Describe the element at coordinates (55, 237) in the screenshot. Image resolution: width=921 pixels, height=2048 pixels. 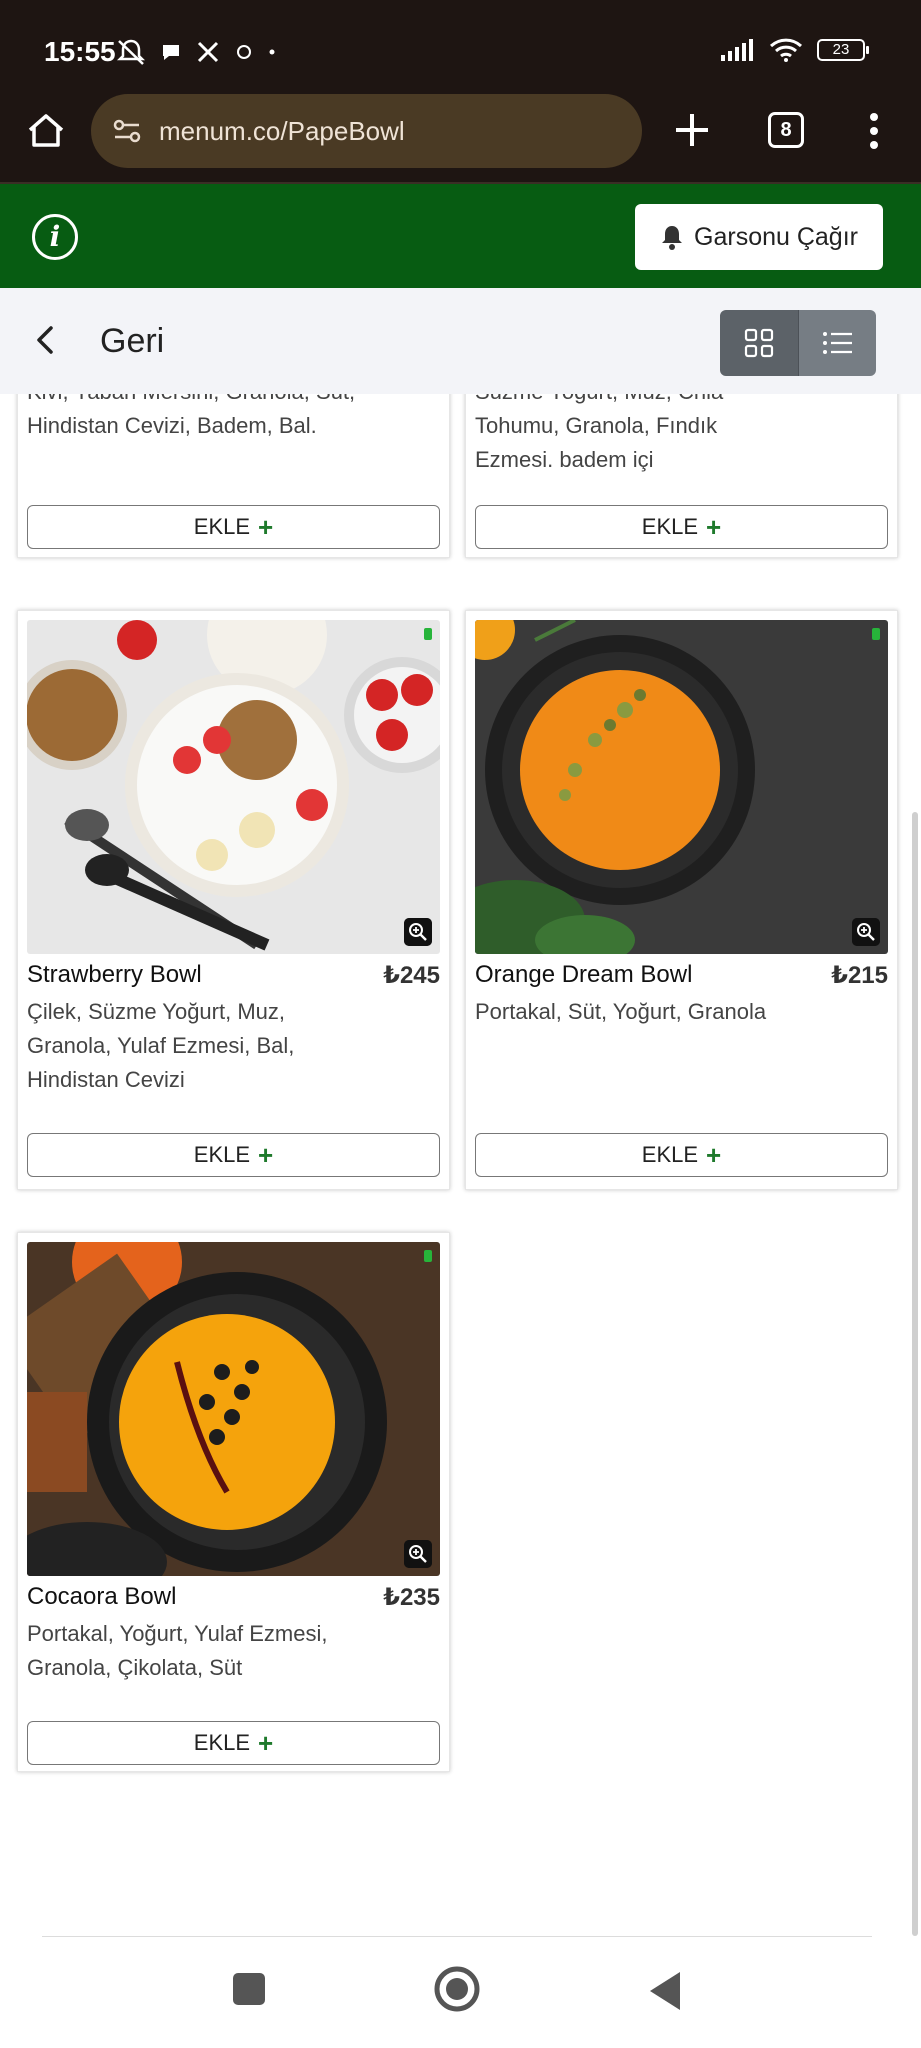
I see `info-icon: i` at that location.